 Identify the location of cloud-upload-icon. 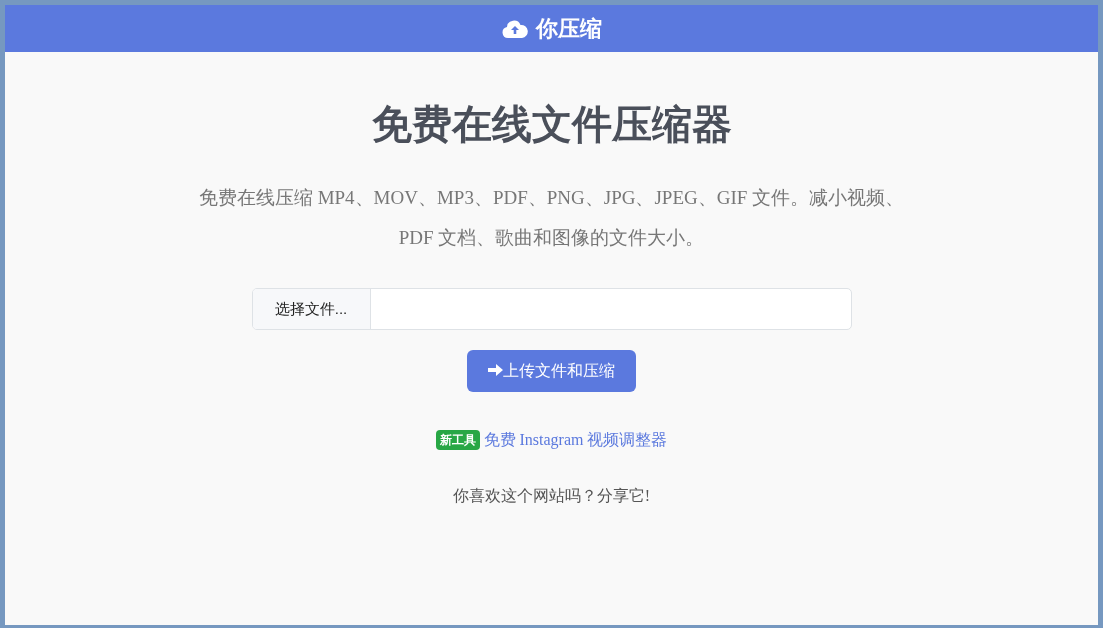
(514, 28).